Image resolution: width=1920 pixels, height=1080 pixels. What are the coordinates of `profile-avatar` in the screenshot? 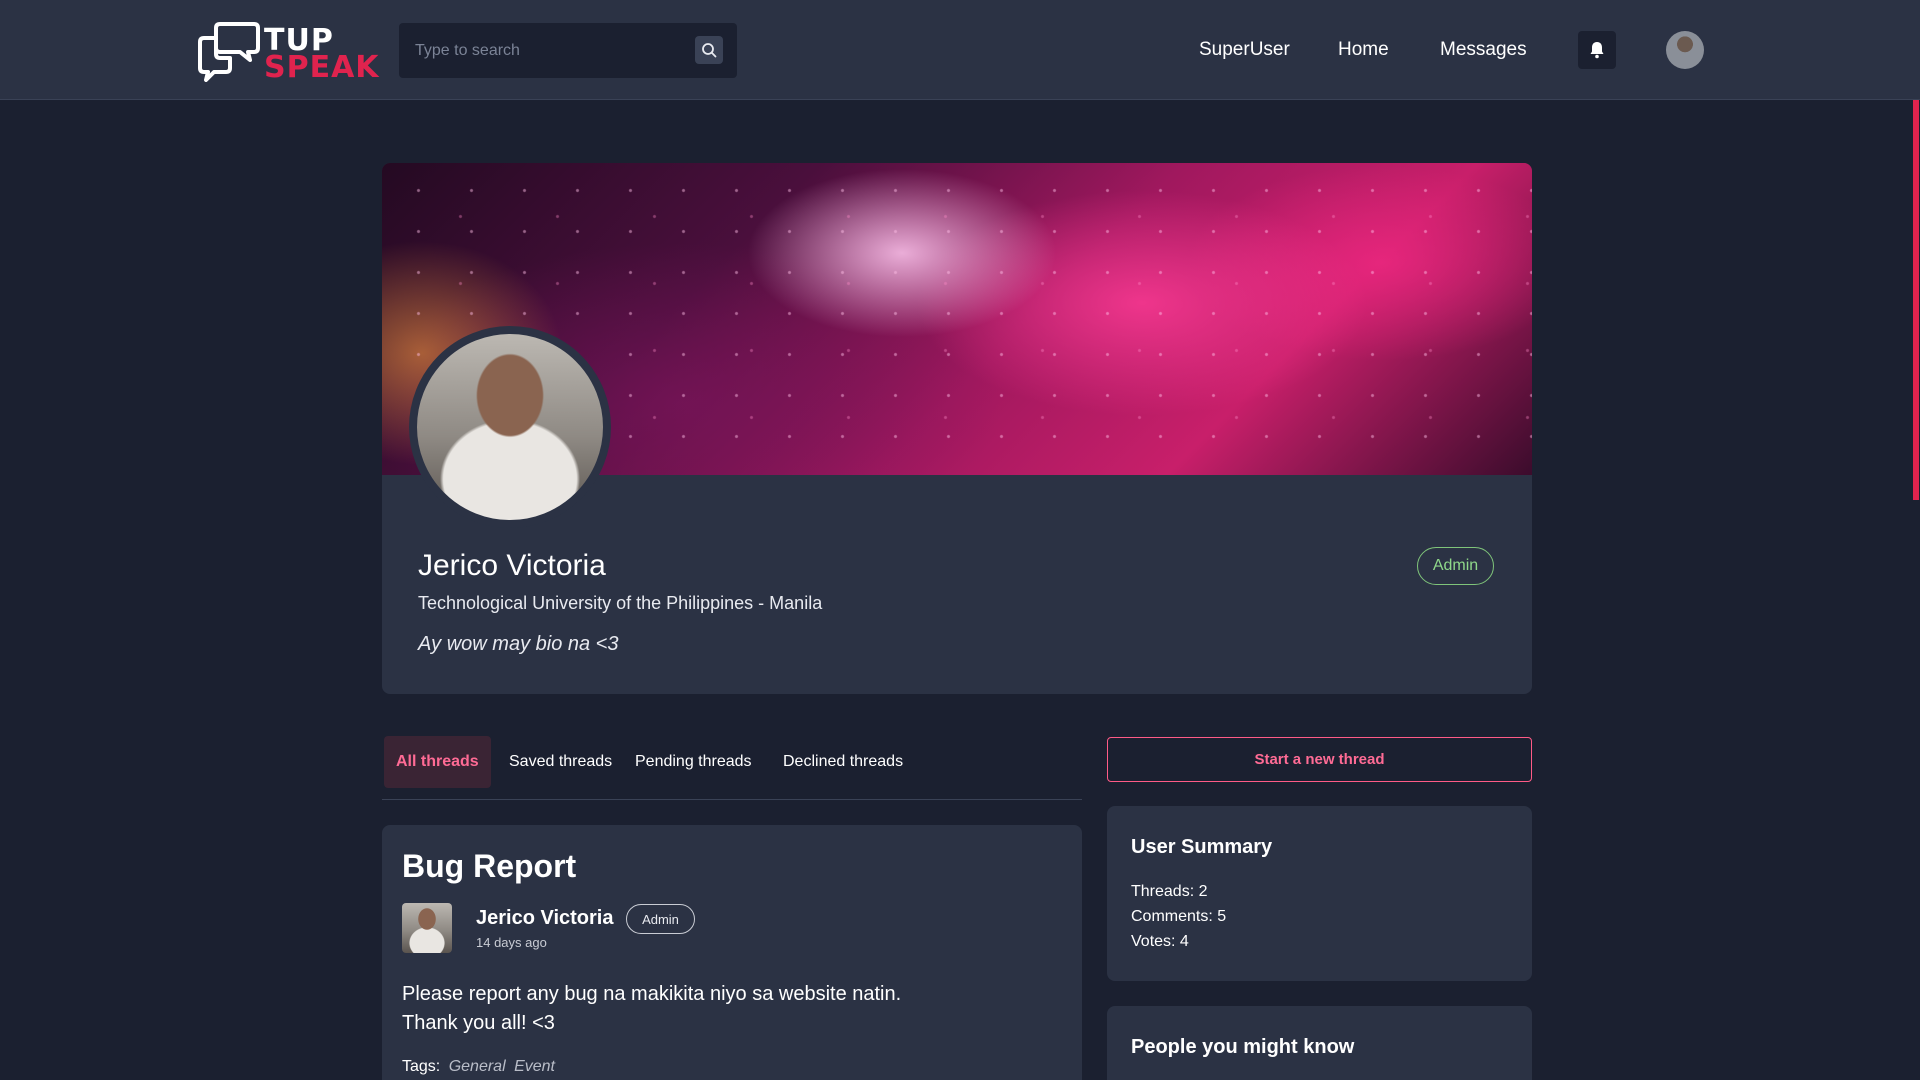 It's located at (510, 427).